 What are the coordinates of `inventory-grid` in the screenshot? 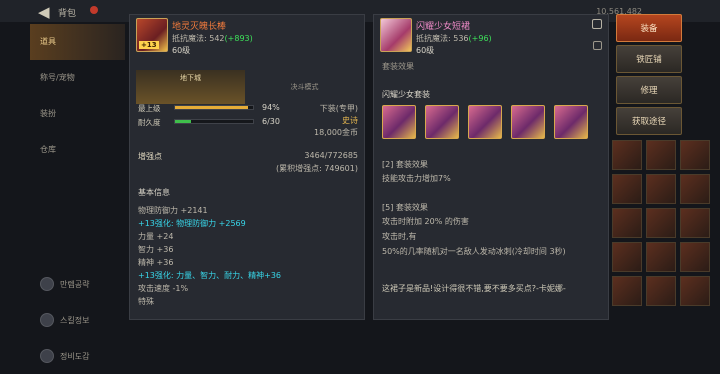 It's located at (666, 232).